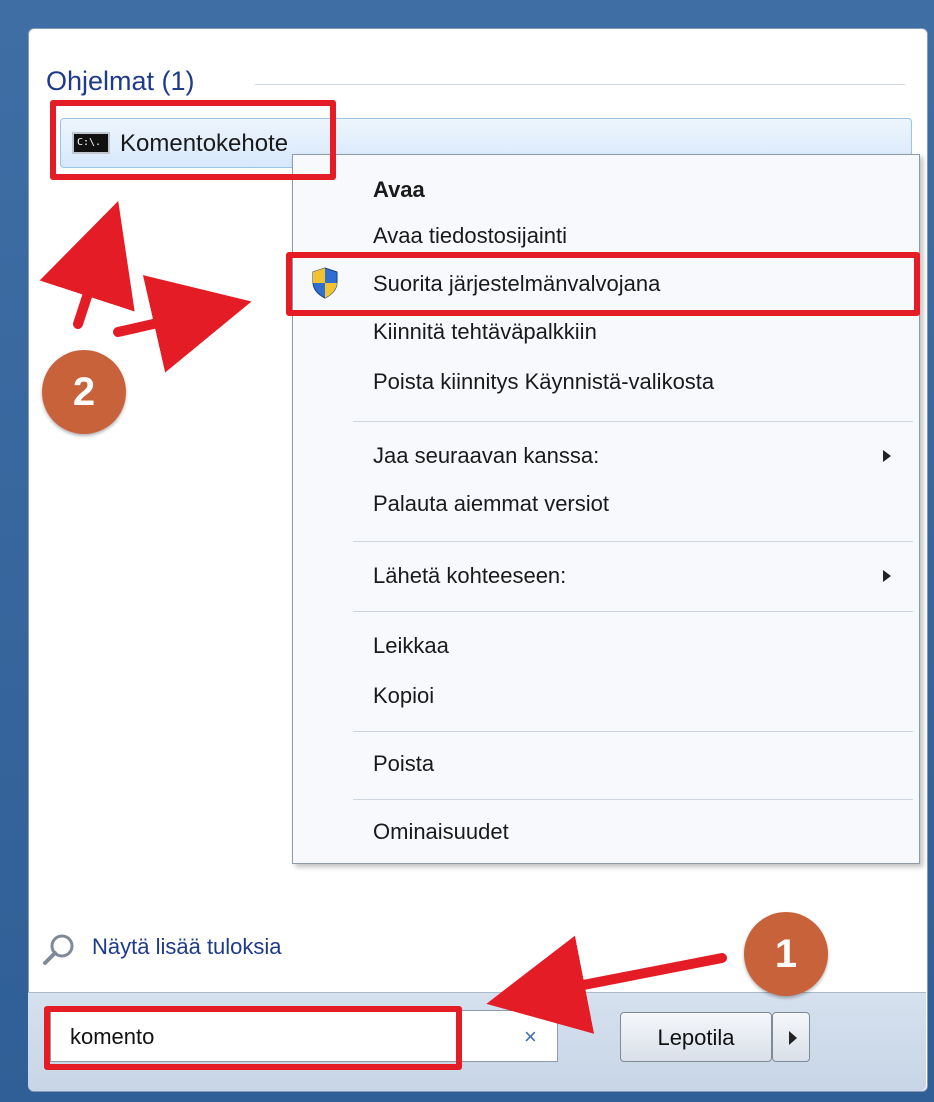 The image size is (934, 1102). Describe the element at coordinates (84, 392) in the screenshot. I see `step-2-badge: 2` at that location.